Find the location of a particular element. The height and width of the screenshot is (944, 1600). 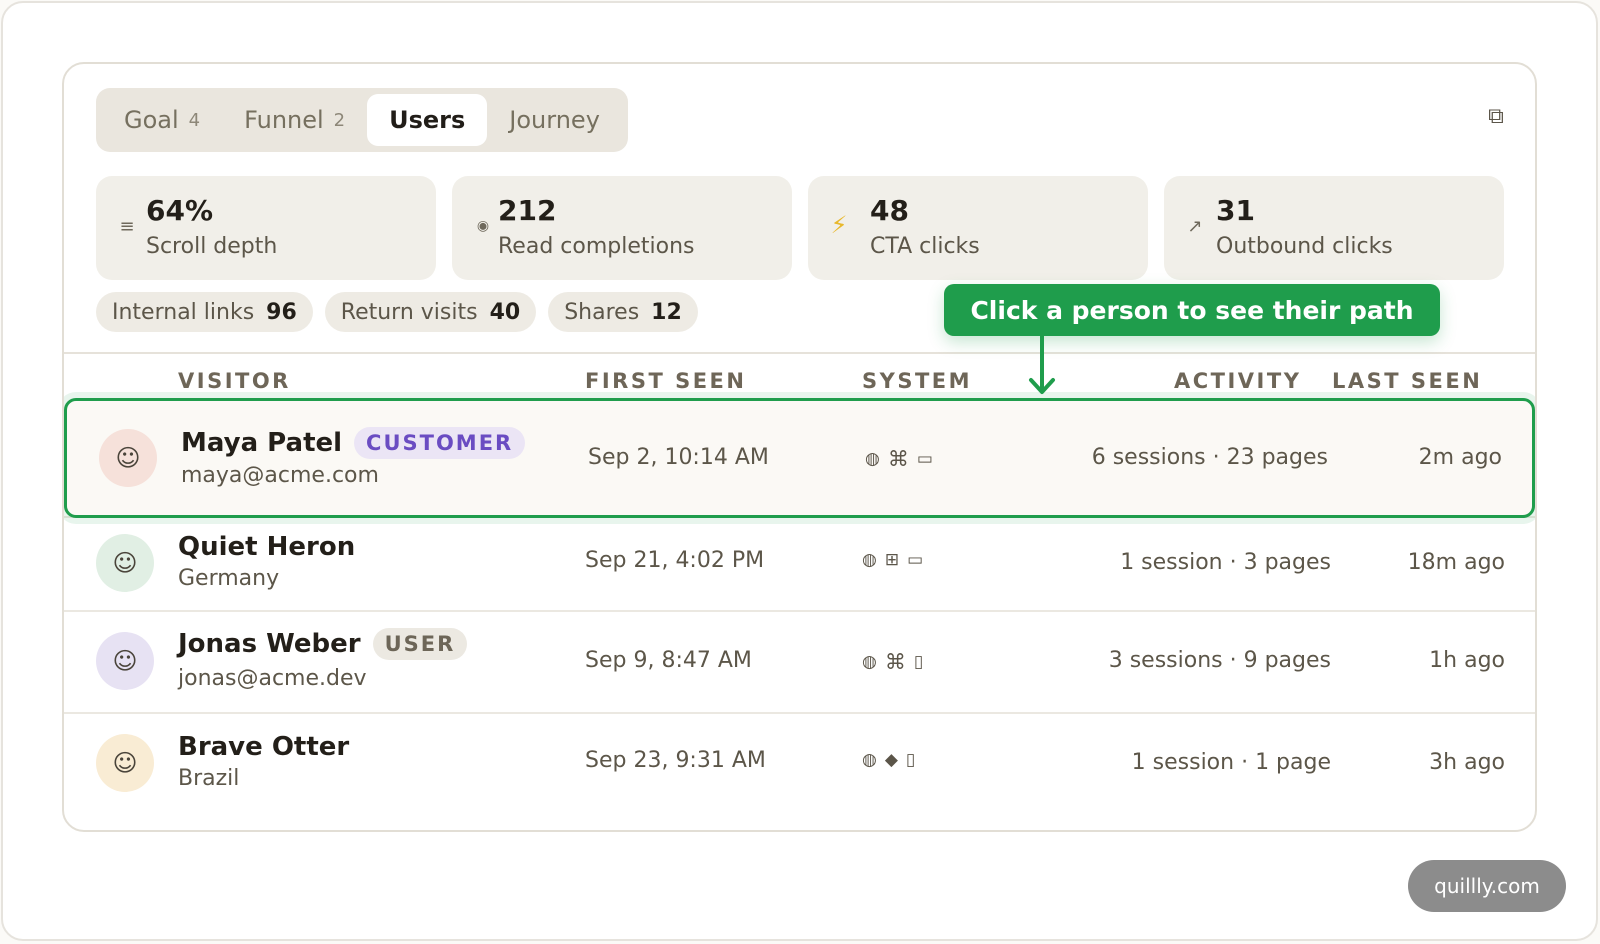

stat-label: Outbound clicks is located at coordinates (1304, 246).